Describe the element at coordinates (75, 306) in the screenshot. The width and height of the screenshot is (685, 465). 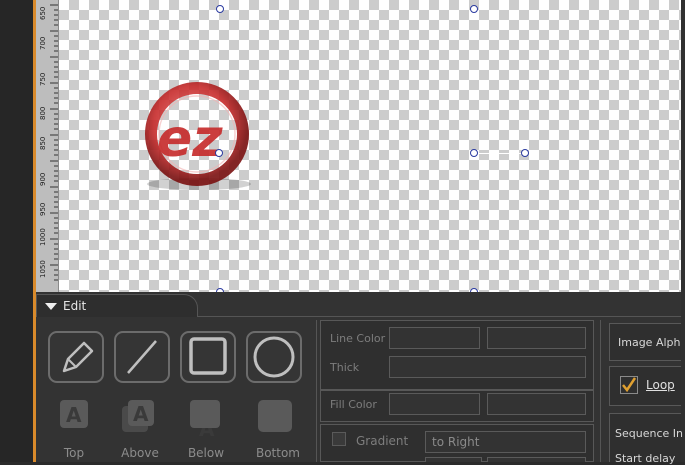
I see `edit-tab-label: Edit` at that location.